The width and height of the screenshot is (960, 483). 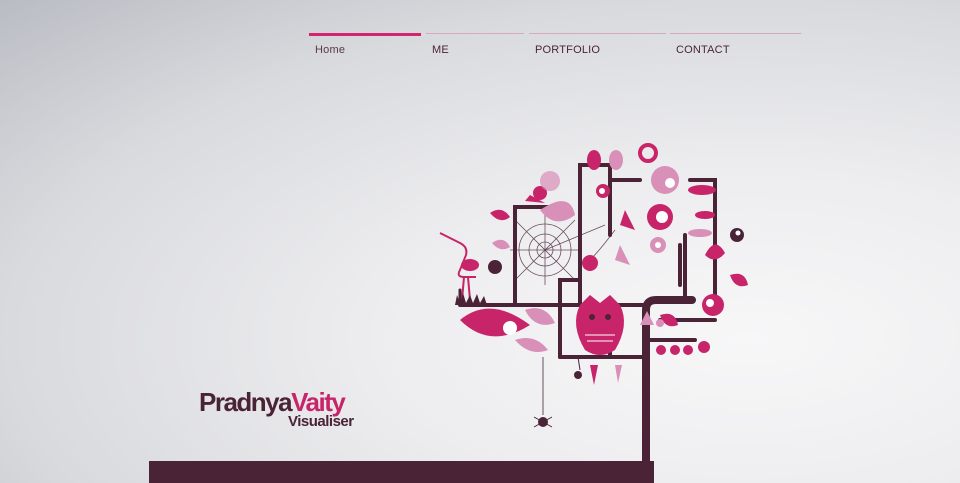 I want to click on nav-label-contact: CONTACT, so click(x=703, y=50).